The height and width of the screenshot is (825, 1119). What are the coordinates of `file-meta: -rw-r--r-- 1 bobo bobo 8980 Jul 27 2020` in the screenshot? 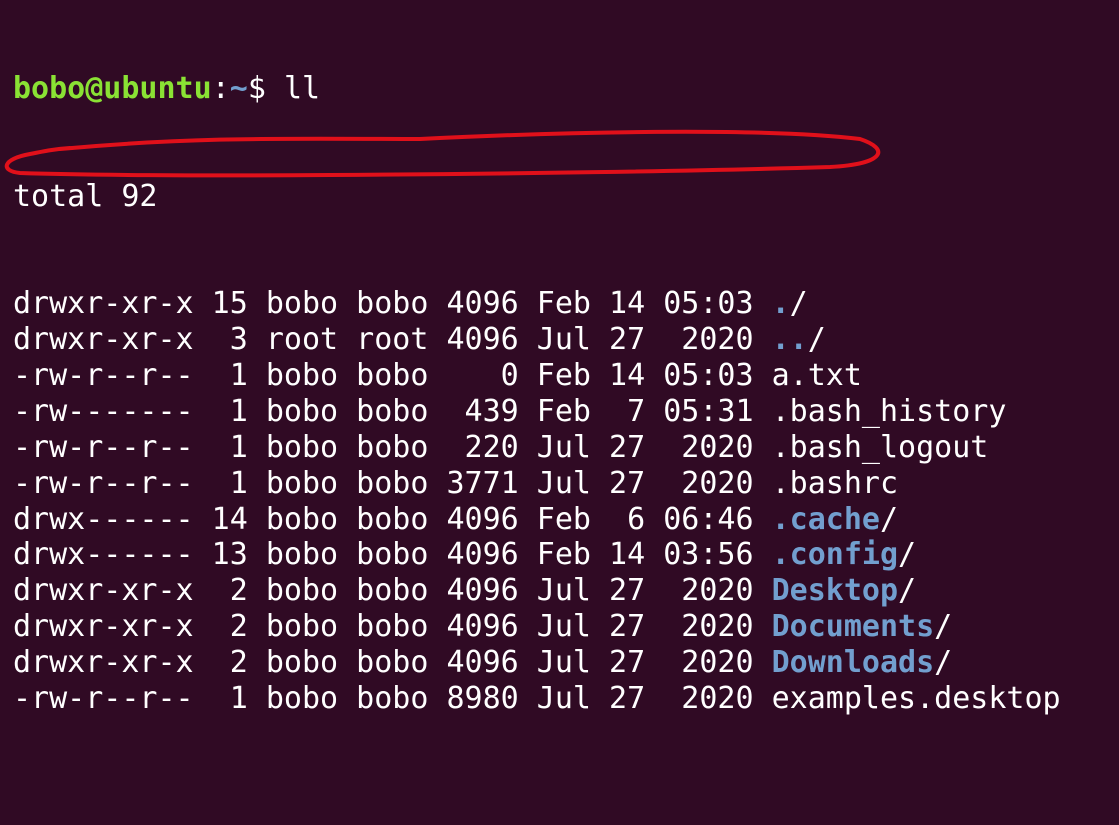 It's located at (392, 699).